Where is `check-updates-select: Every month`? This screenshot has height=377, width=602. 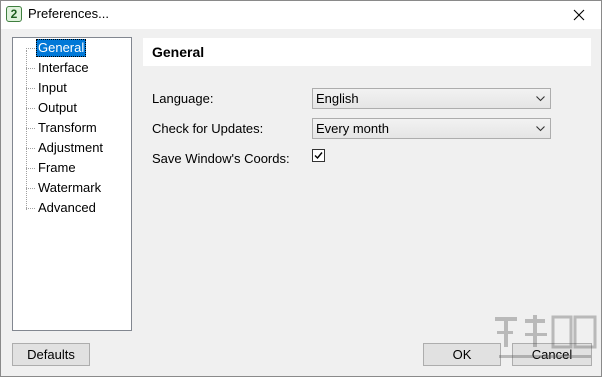
check-updates-select: Every month is located at coordinates (431, 128).